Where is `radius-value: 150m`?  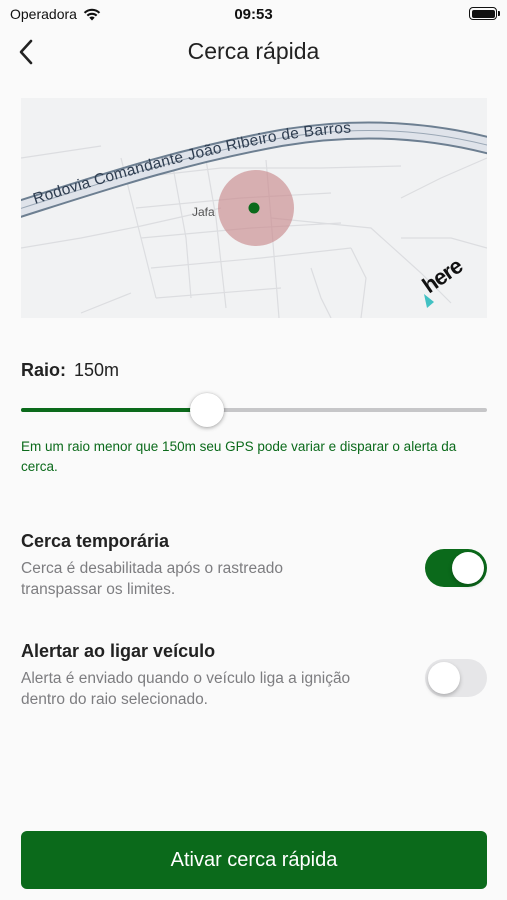
radius-value: 150m is located at coordinates (97, 370).